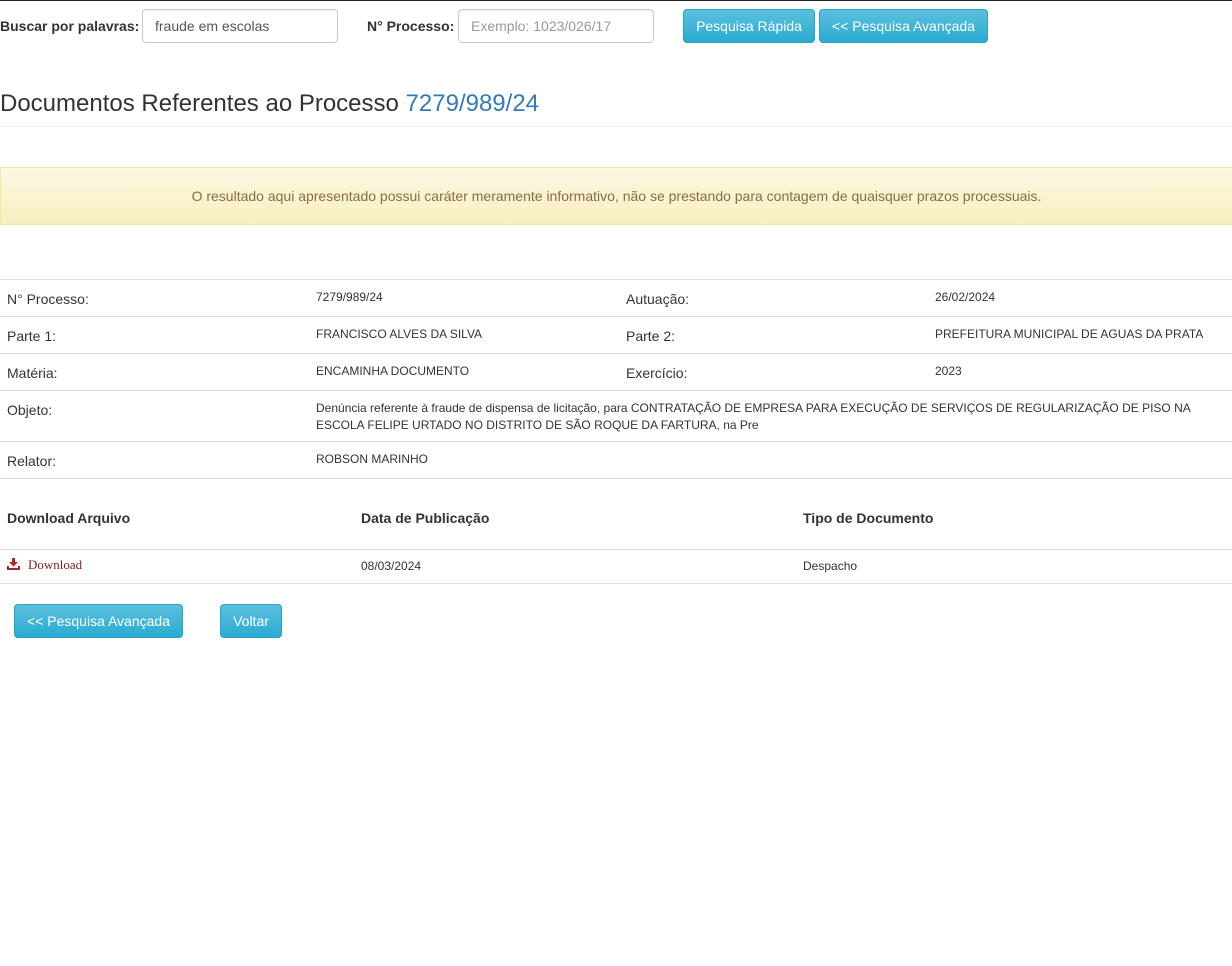 The width and height of the screenshot is (1232, 966). Describe the element at coordinates (32, 461) in the screenshot. I see `rapporteur-key: Relator:` at that location.